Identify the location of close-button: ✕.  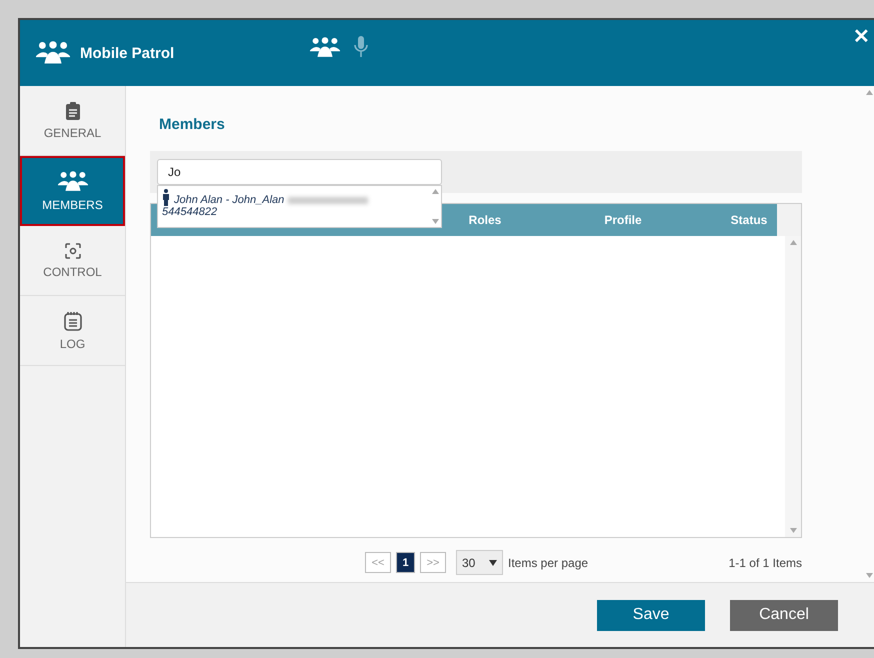
(861, 36).